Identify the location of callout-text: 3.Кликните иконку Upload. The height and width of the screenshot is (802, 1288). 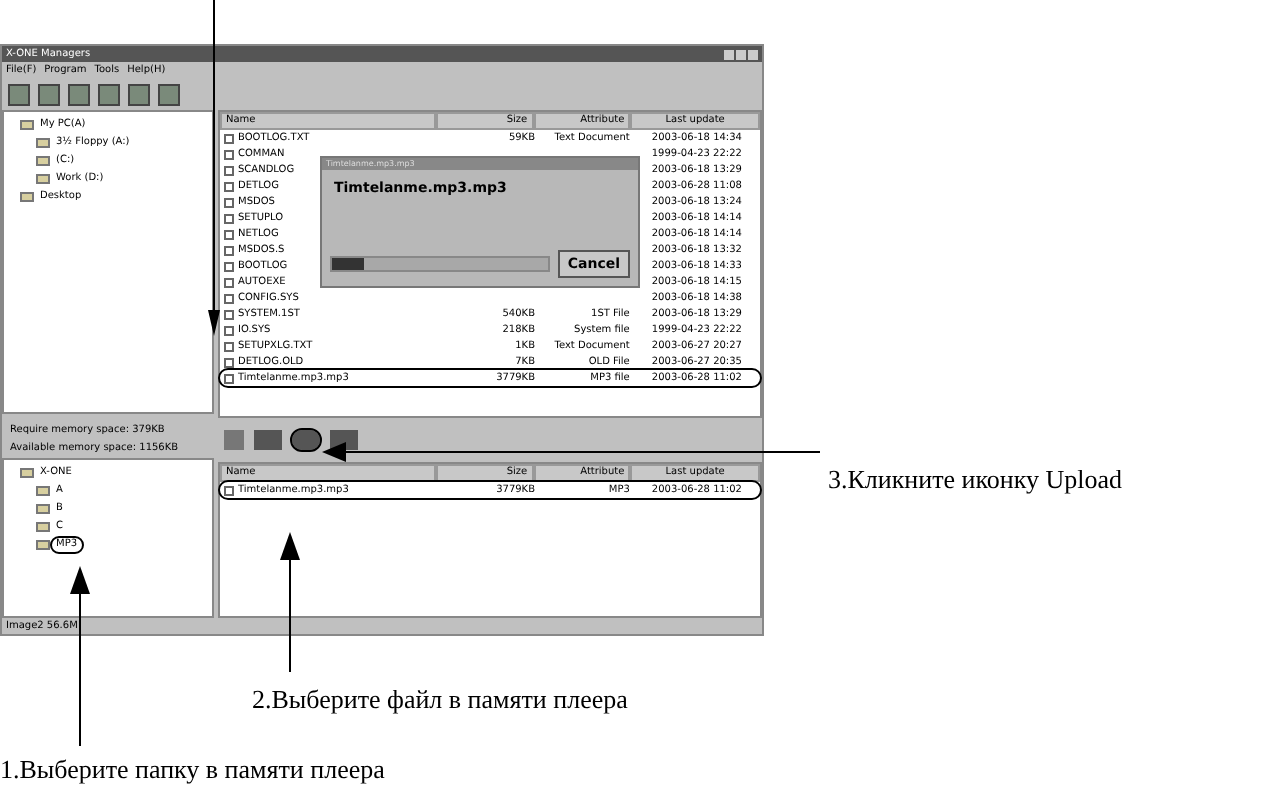
(975, 480).